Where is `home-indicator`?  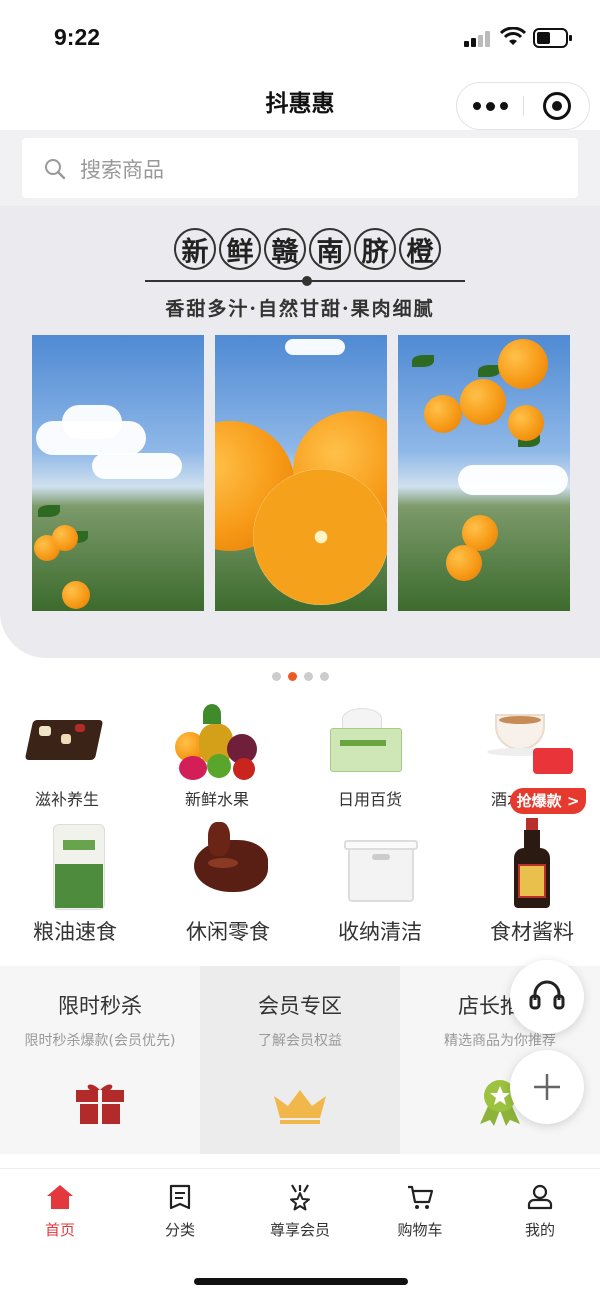 home-indicator is located at coordinates (301, 1281).